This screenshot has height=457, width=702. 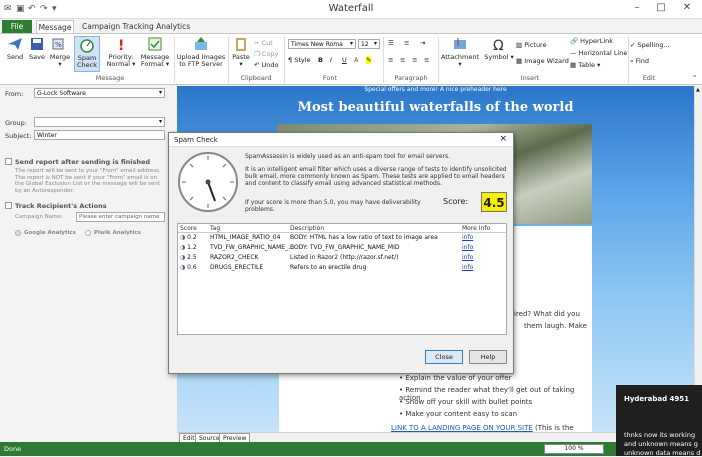 I want to click on highlight-button: ✎, so click(x=369, y=60).